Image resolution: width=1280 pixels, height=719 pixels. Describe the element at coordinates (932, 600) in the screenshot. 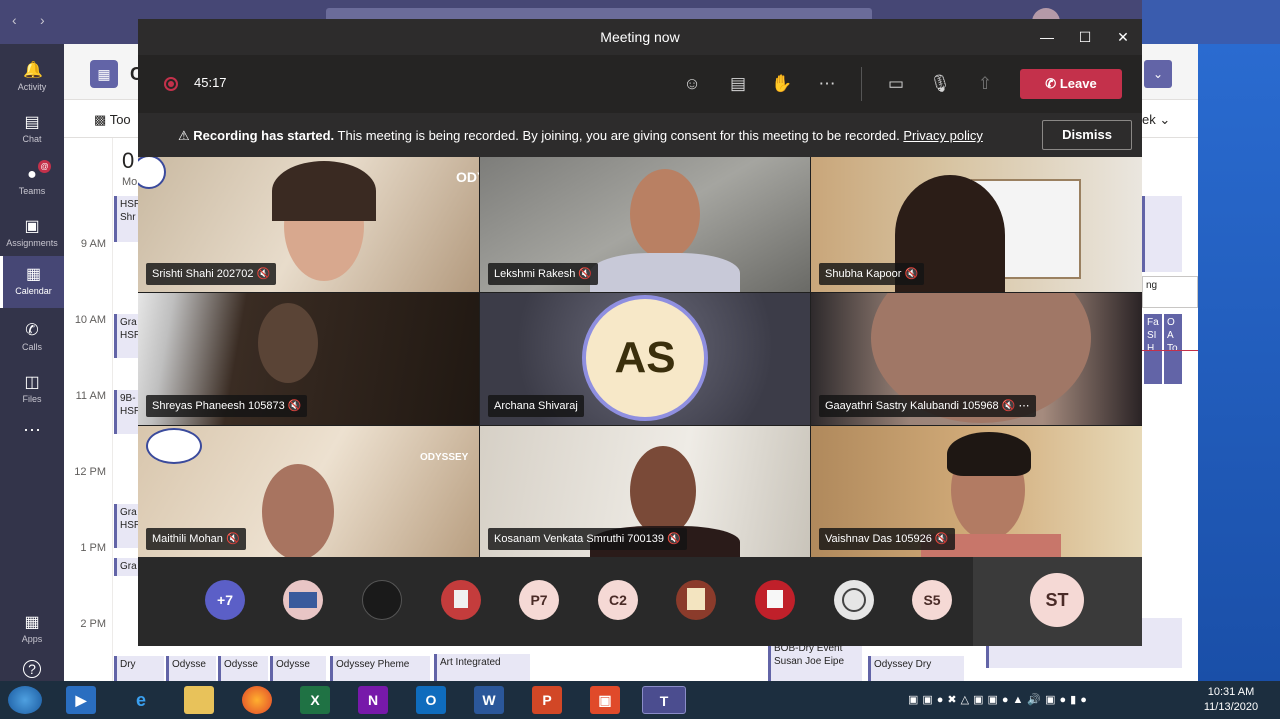

I see `participant-avatar: S5` at that location.